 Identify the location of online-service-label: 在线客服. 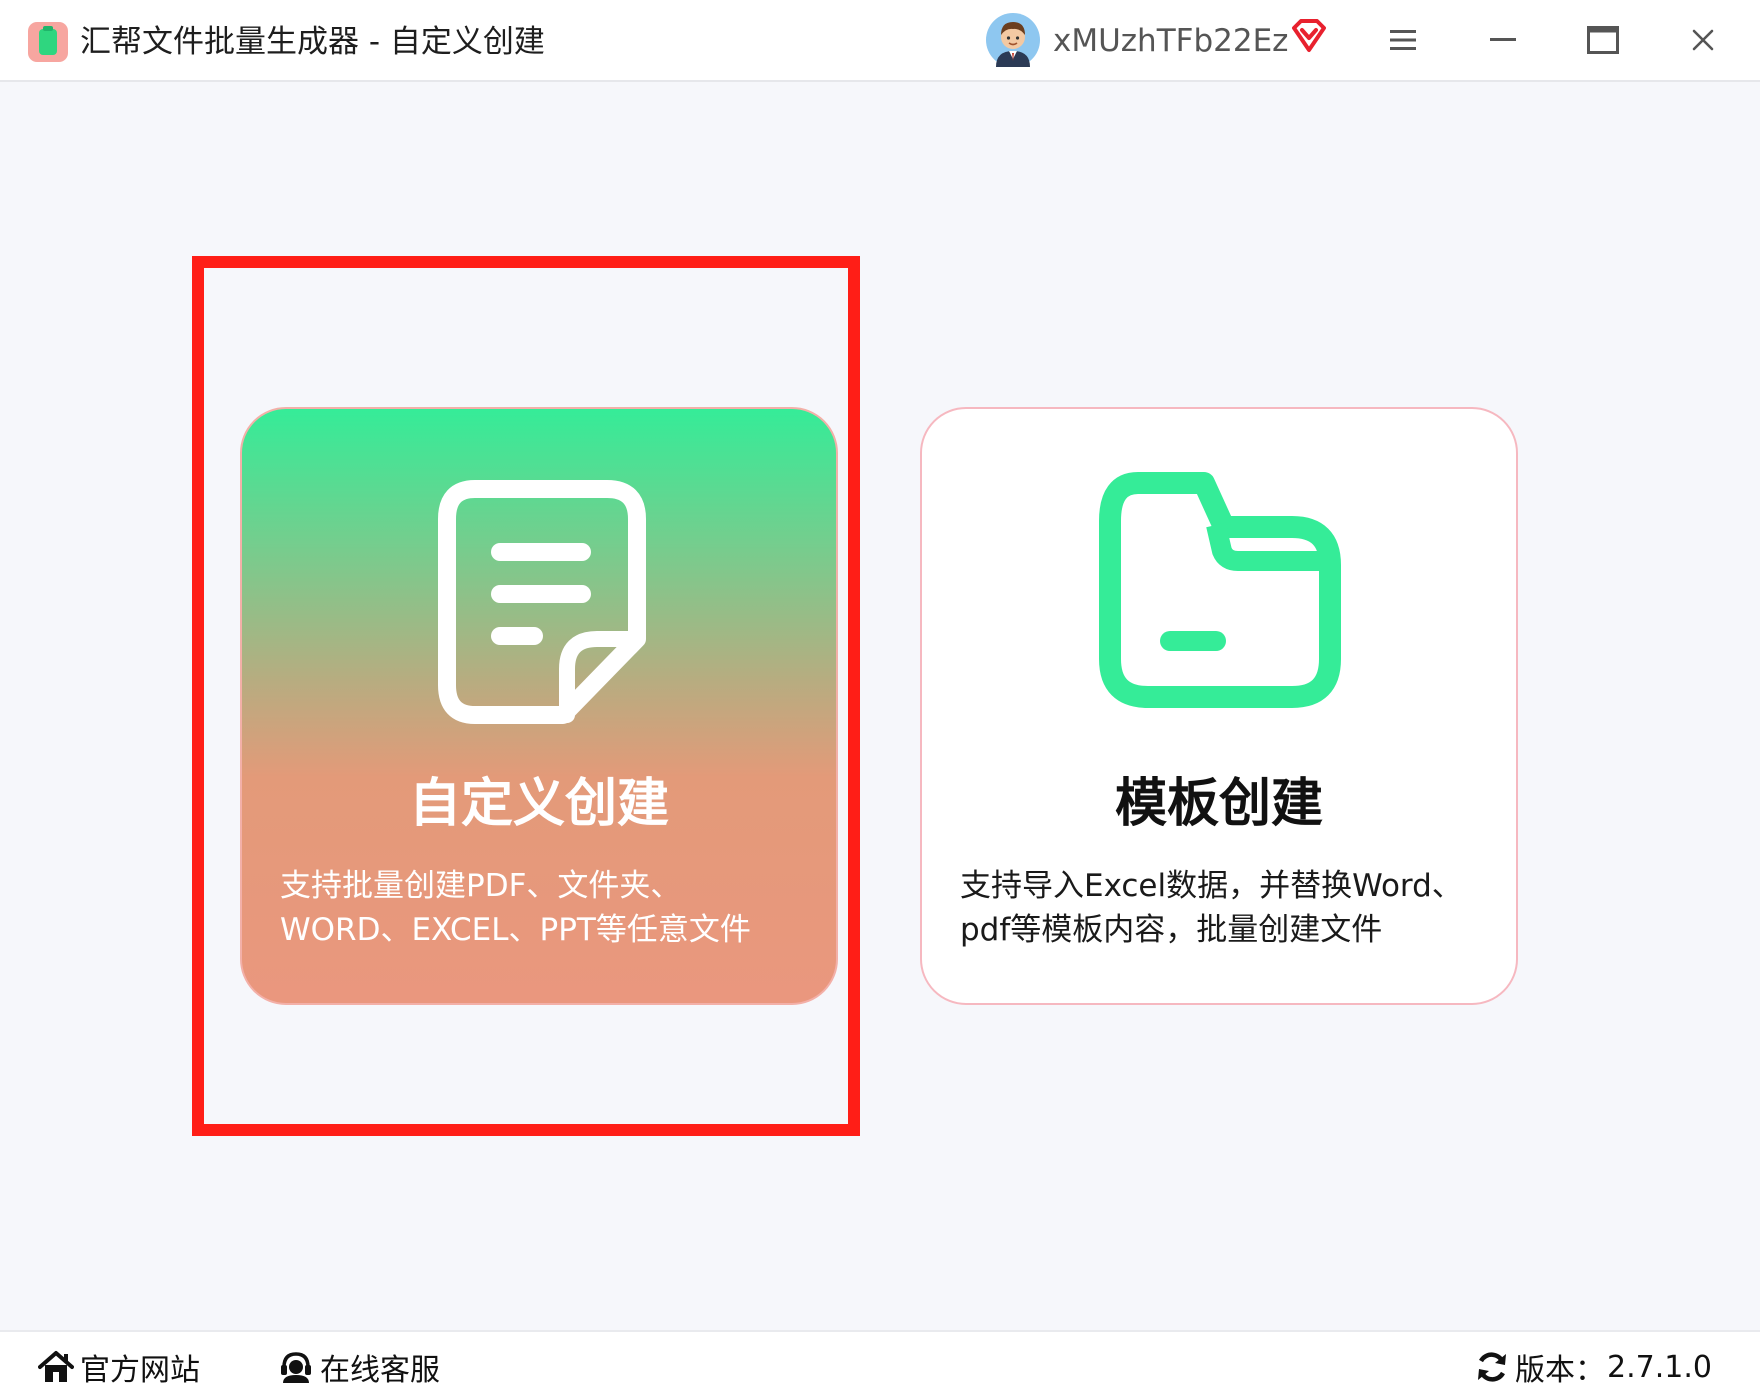
(380, 1370).